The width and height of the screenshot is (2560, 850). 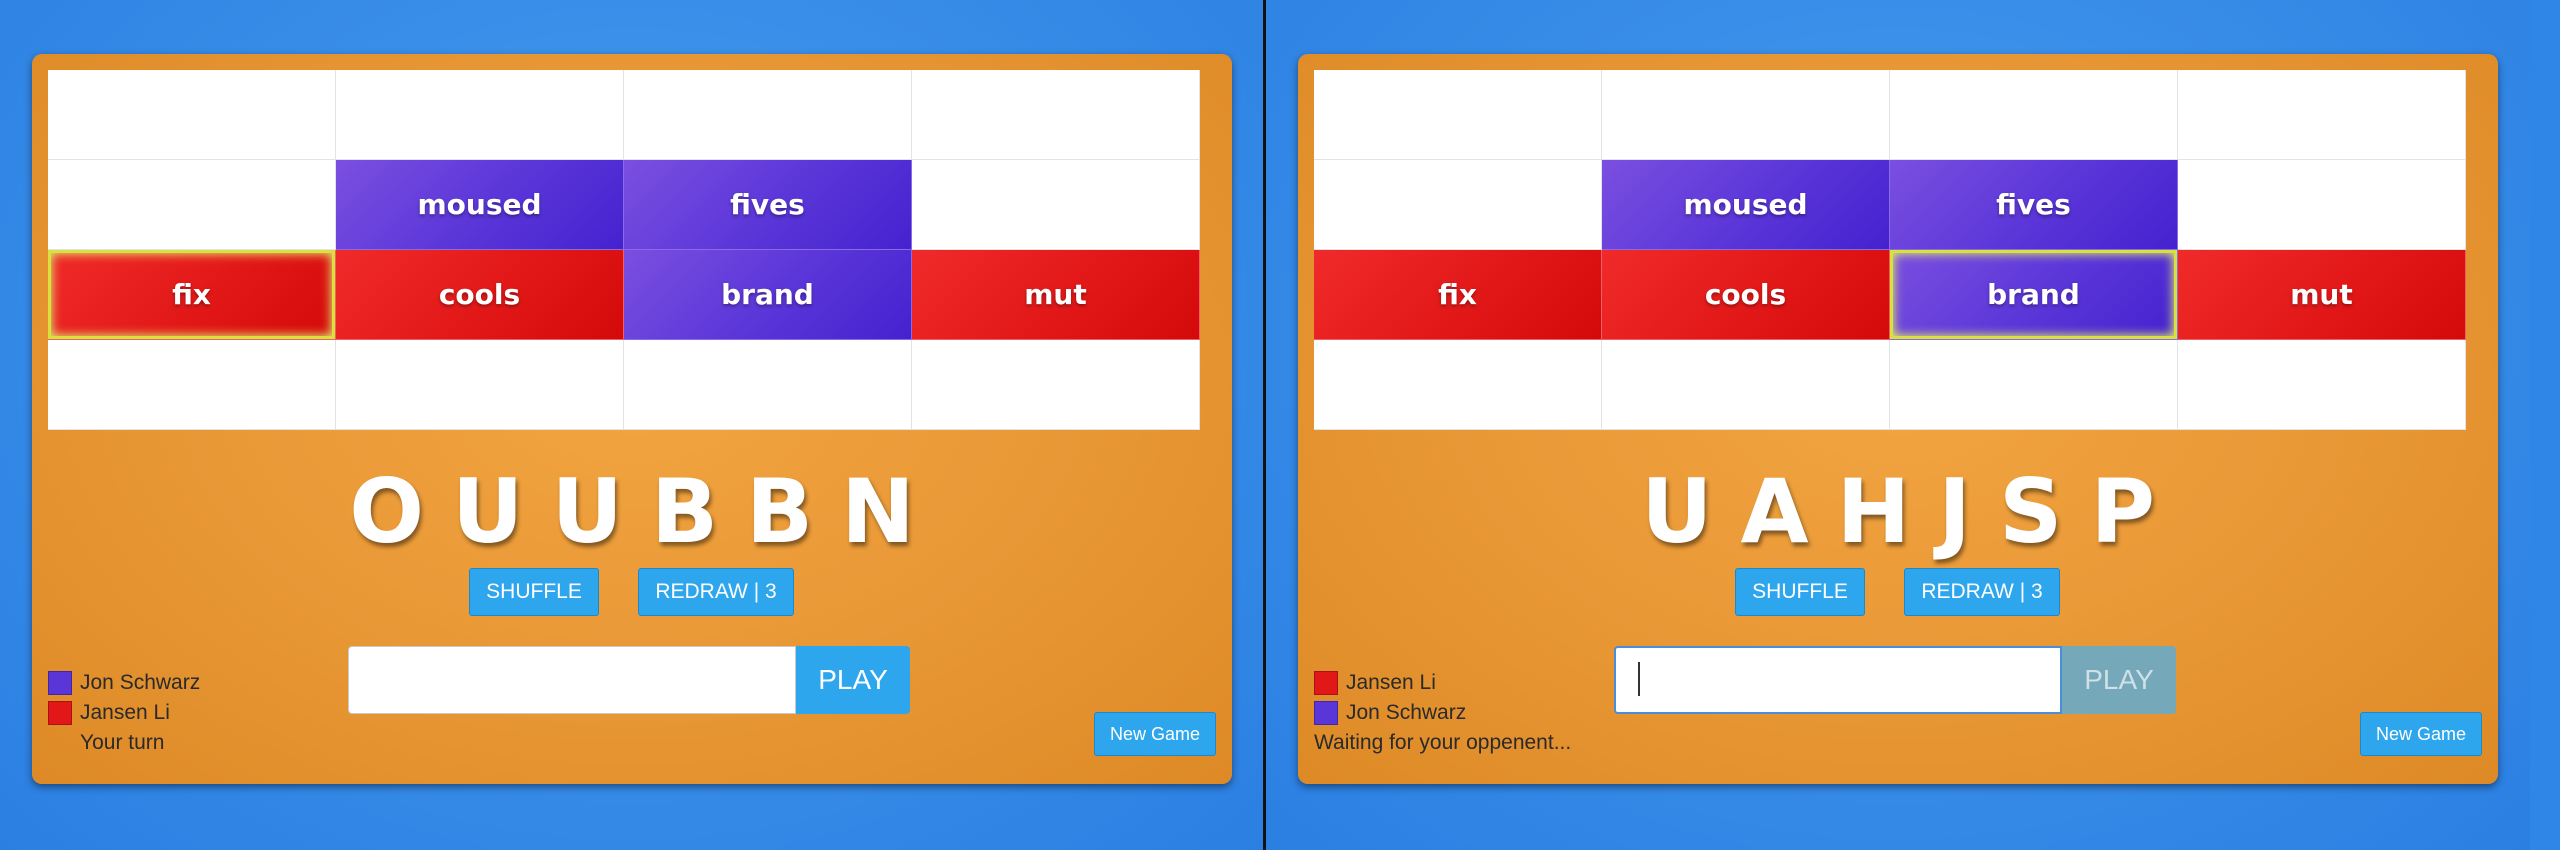 I want to click on letter-tile: P, so click(x=2122, y=512).